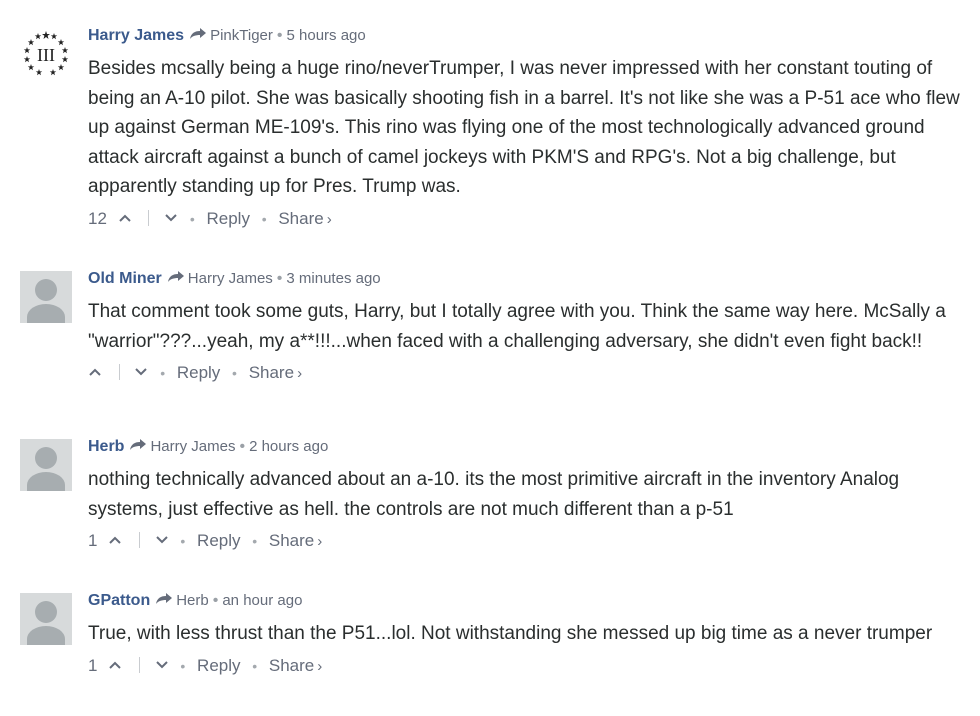 Image resolution: width=980 pixels, height=716 pixels. I want to click on author-name: GPatton, so click(119, 600).